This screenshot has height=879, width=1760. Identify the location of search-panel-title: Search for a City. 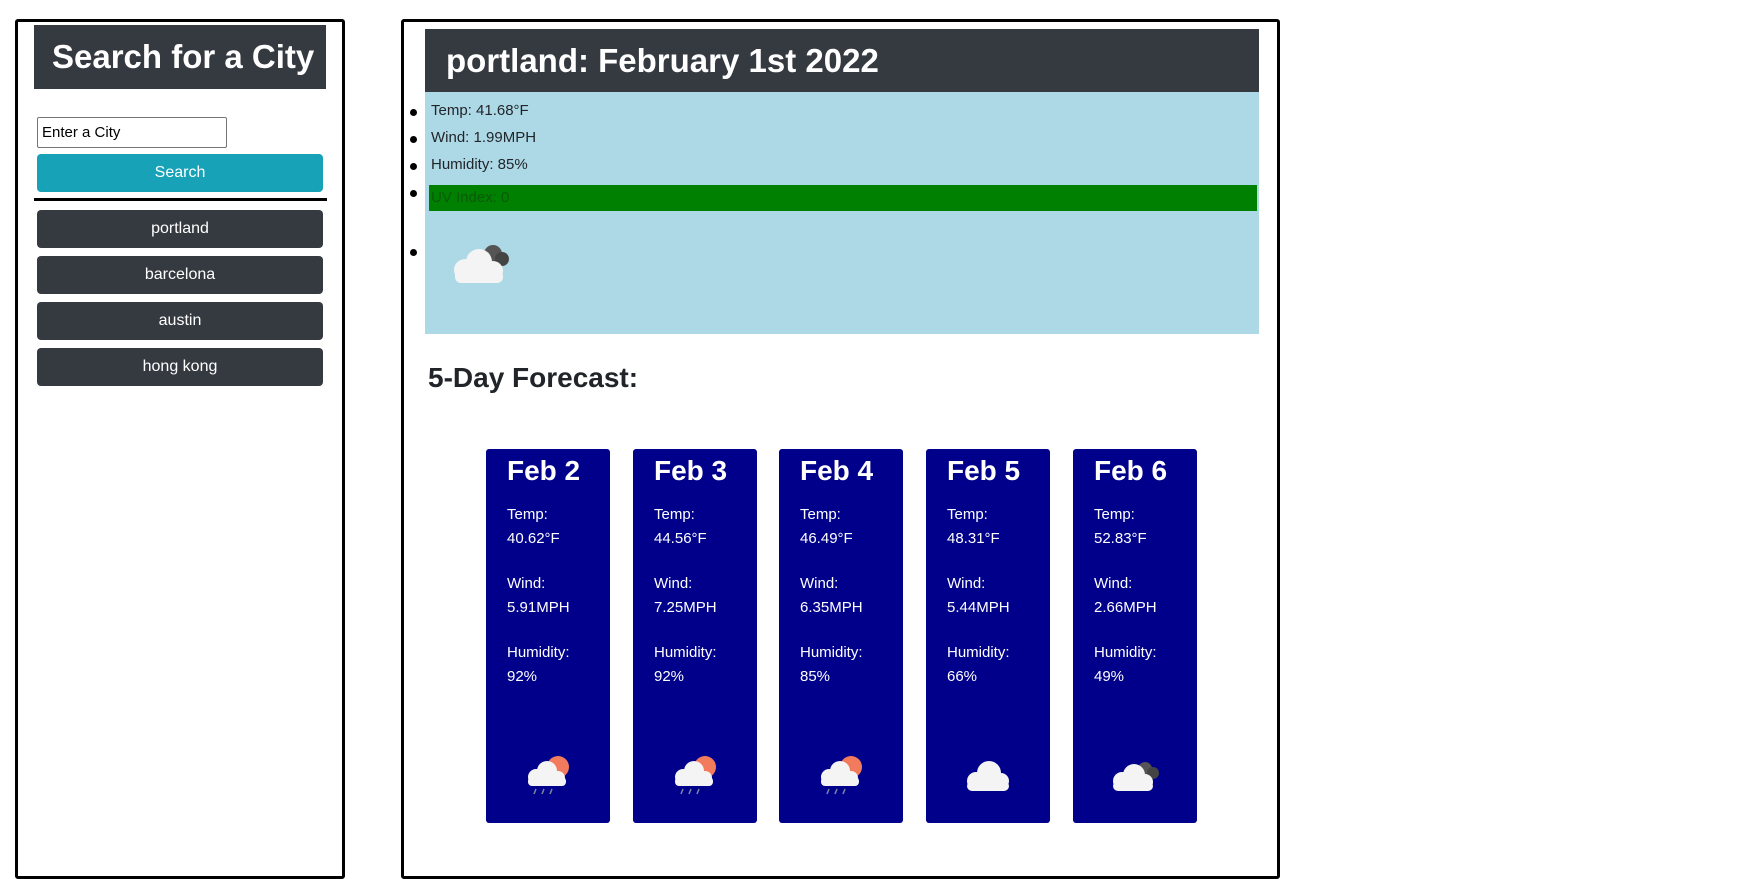
(180, 57).